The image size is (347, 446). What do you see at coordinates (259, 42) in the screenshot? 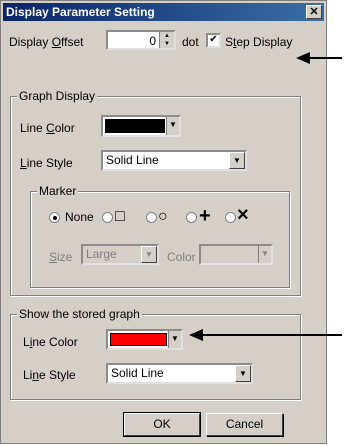
I see `step-display-label: Step Display` at bounding box center [259, 42].